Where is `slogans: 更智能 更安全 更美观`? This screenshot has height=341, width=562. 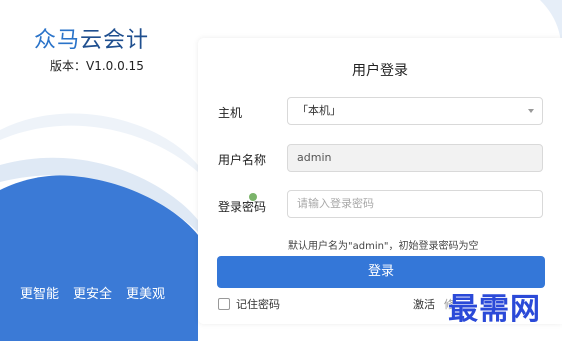
slogans: 更智能 更安全 更美观 is located at coordinates (92, 292).